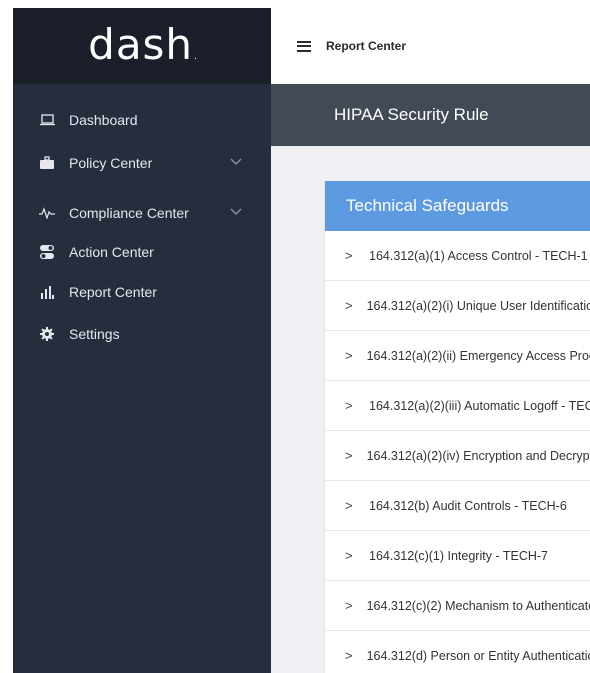 The image size is (590, 673). What do you see at coordinates (366, 46) in the screenshot?
I see `header-title: Report Center` at bounding box center [366, 46].